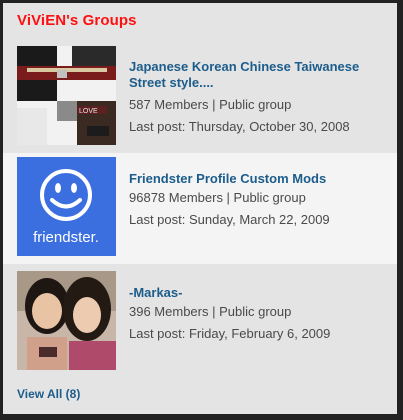 The height and width of the screenshot is (420, 403). What do you see at coordinates (217, 197) in the screenshot?
I see `group-members-info: 96878 Members | Public group` at bounding box center [217, 197].